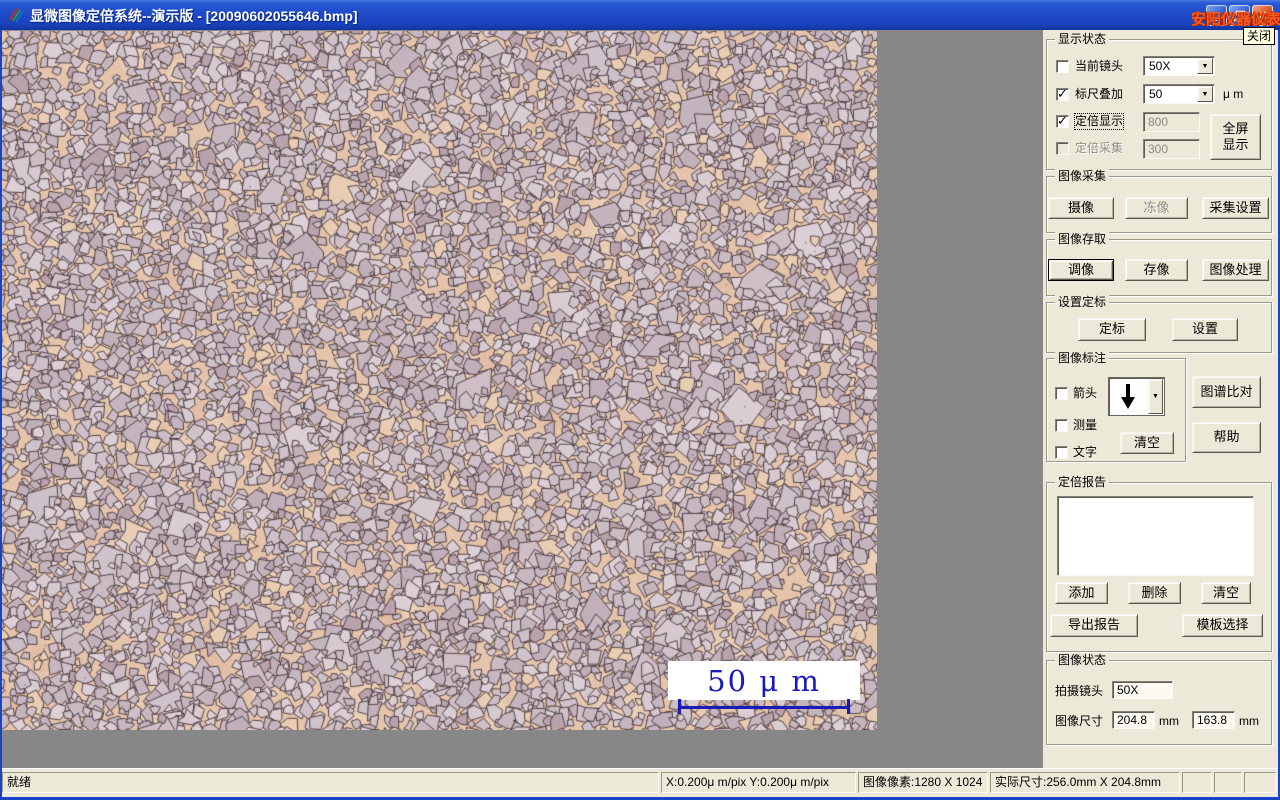 Image resolution: width=1280 pixels, height=800 pixels. What do you see at coordinates (1081, 208) in the screenshot?
I see `capture-button: 摄像` at bounding box center [1081, 208].